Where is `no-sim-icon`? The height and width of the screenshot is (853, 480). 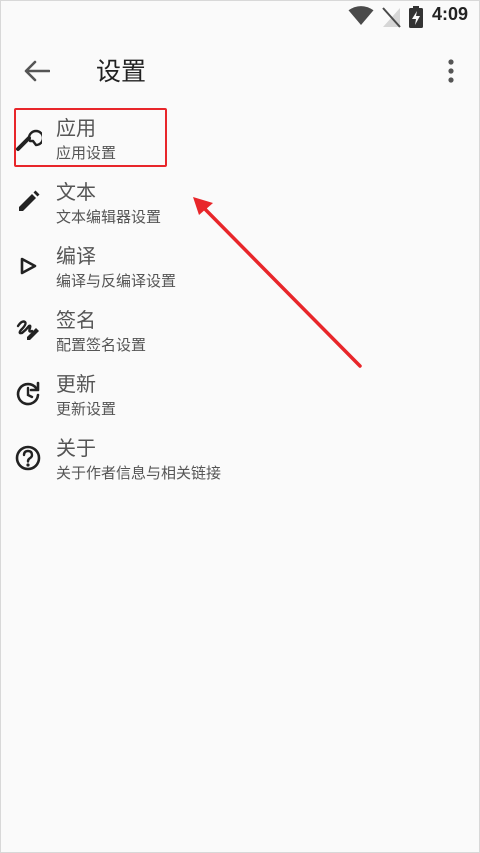 no-sim-icon is located at coordinates (391, 17).